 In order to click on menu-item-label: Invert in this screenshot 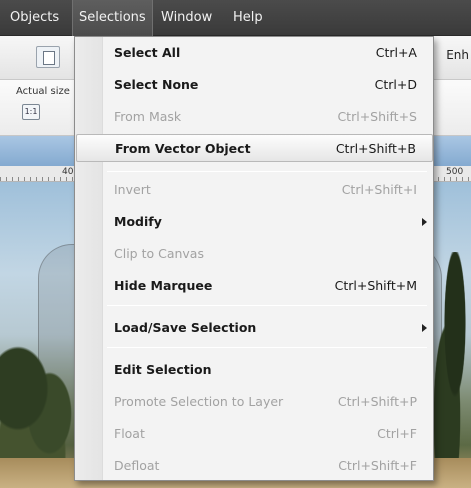, I will do `click(132, 189)`.